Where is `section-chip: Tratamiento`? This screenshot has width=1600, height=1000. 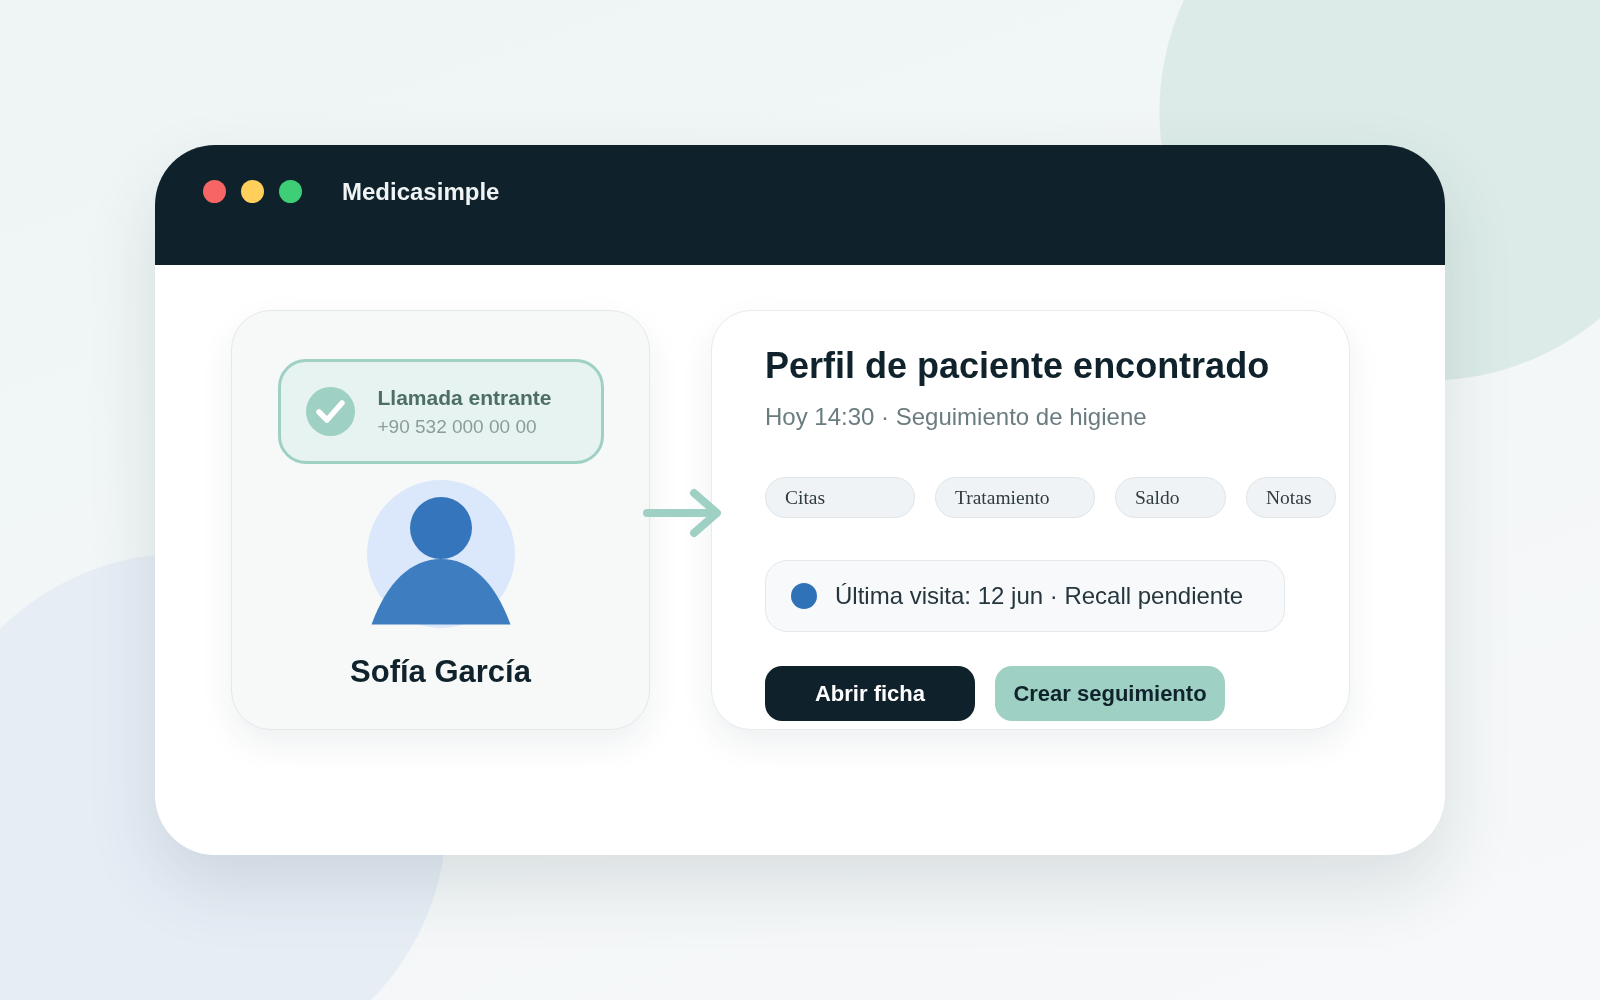
section-chip: Tratamiento is located at coordinates (1015, 497).